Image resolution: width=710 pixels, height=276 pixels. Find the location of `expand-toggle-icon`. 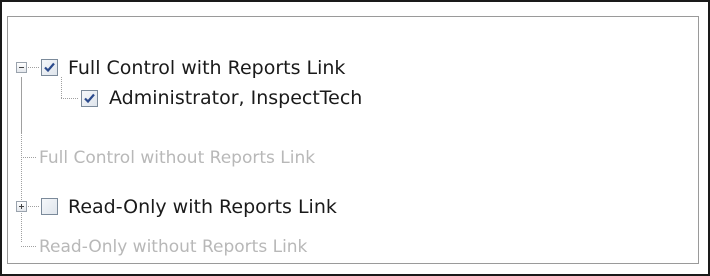

expand-toggle-icon is located at coordinates (21, 206).